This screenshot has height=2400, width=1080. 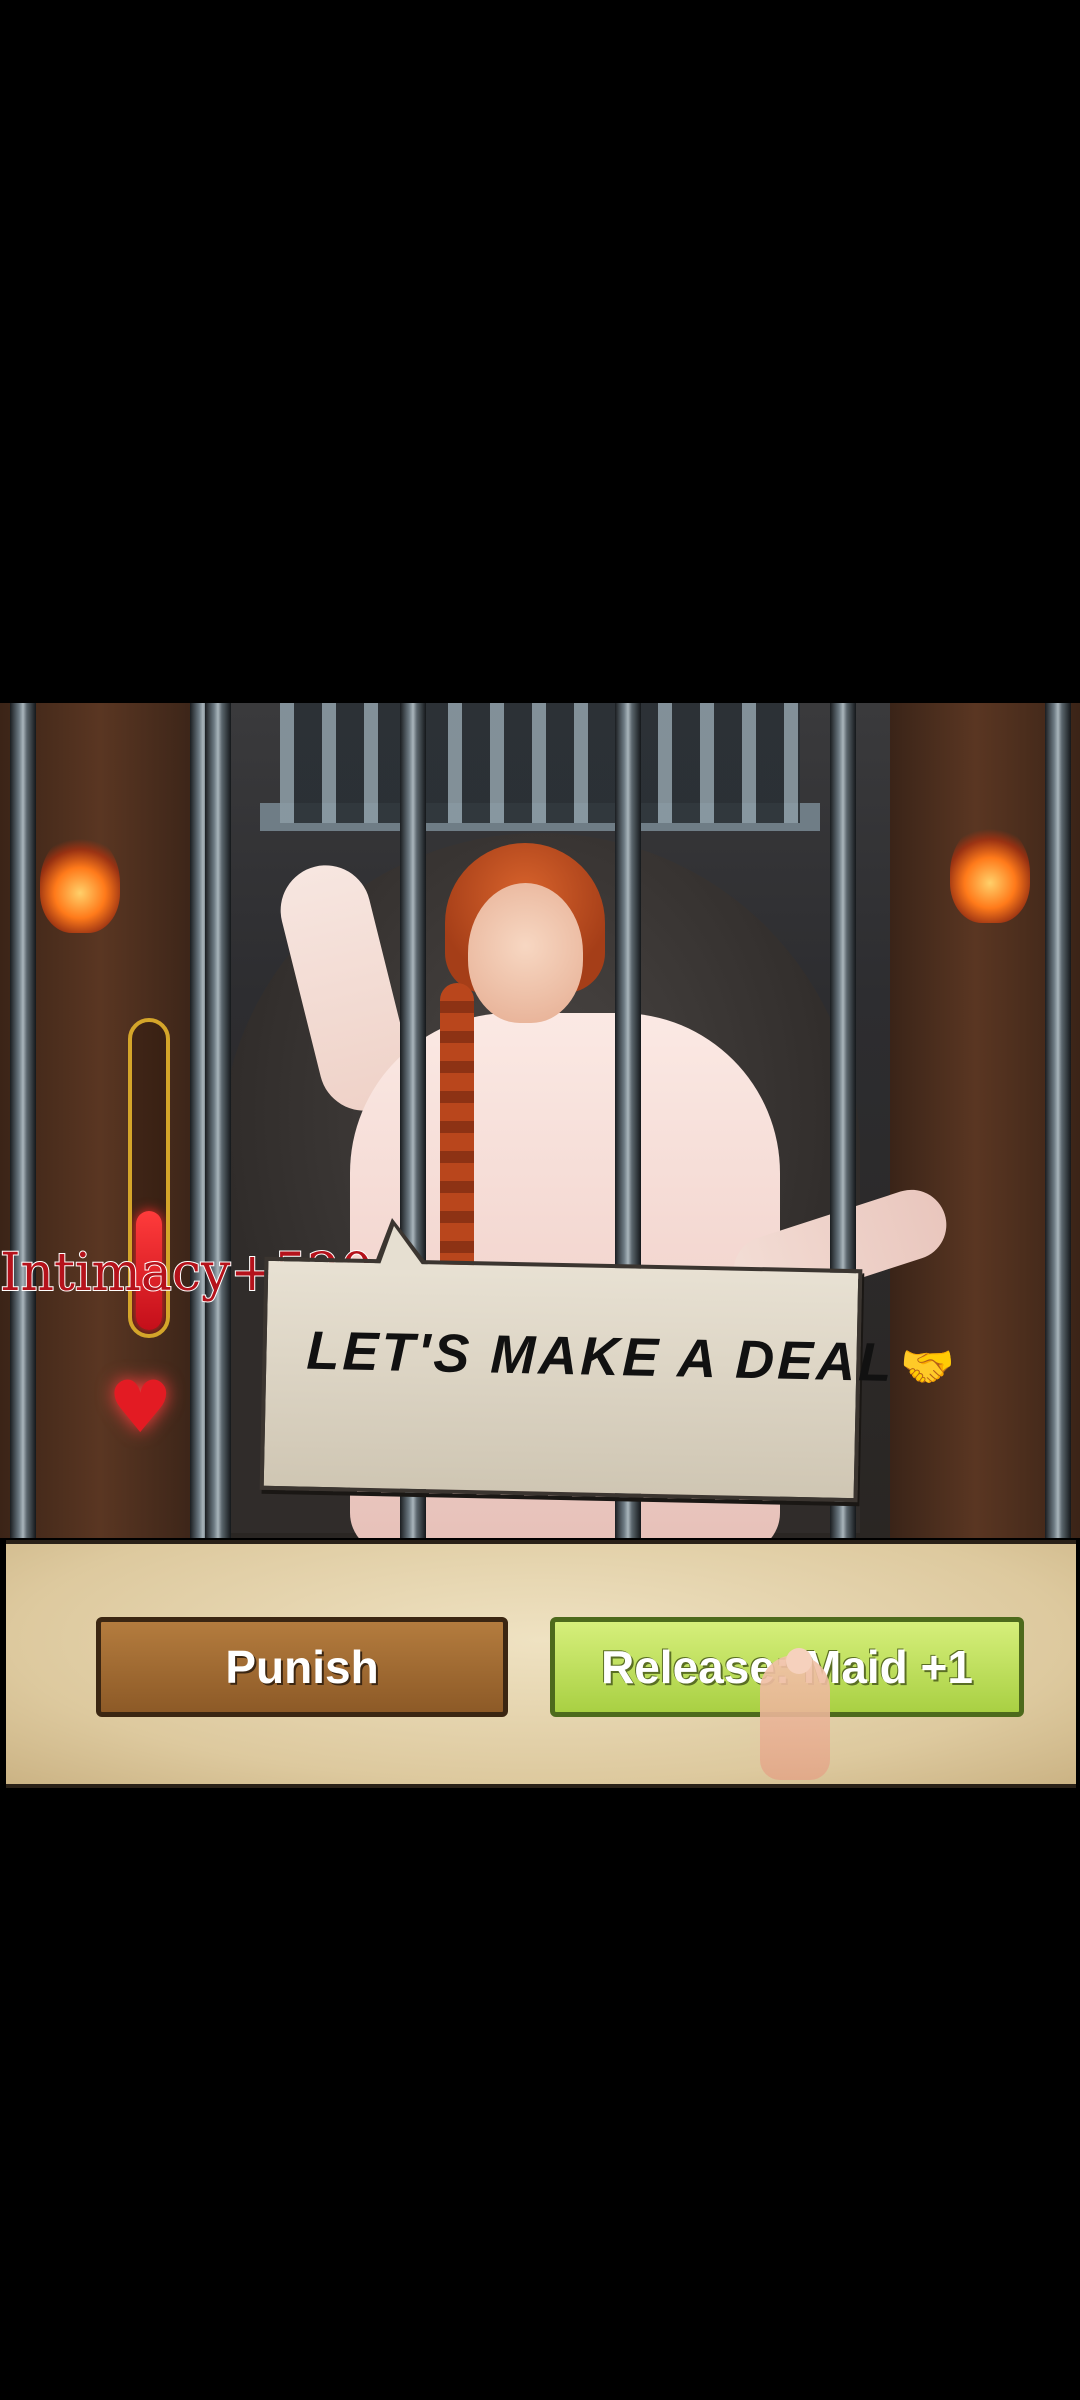 I want to click on tutorial-finger-icon, so click(x=795, y=1717).